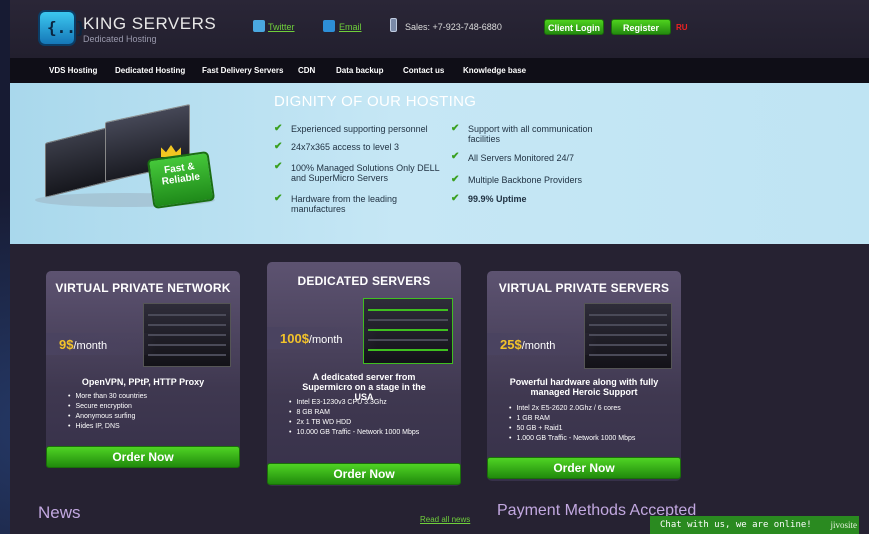 This screenshot has height=534, width=869. I want to click on live-chat-bar: Chat with us, we are online! jivosite, so click(754, 525).